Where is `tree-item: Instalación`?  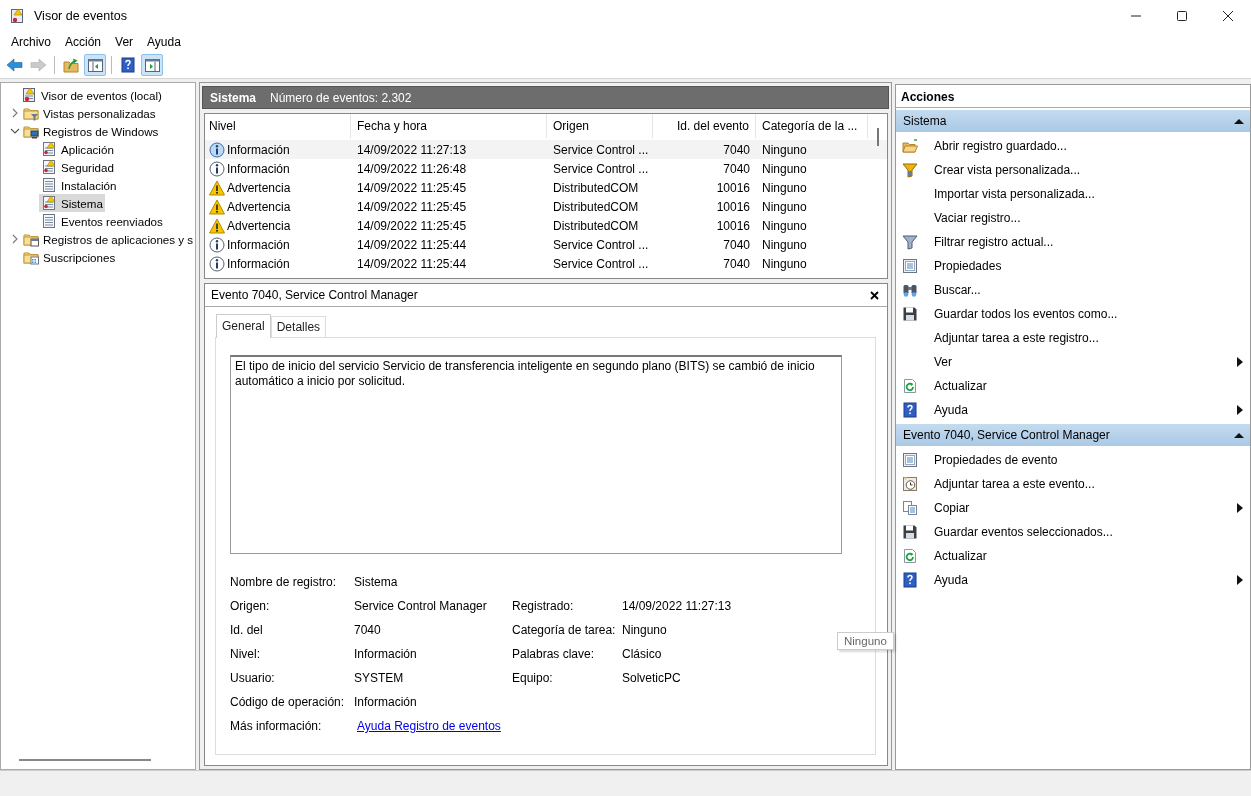
tree-item: Instalación is located at coordinates (79, 185).